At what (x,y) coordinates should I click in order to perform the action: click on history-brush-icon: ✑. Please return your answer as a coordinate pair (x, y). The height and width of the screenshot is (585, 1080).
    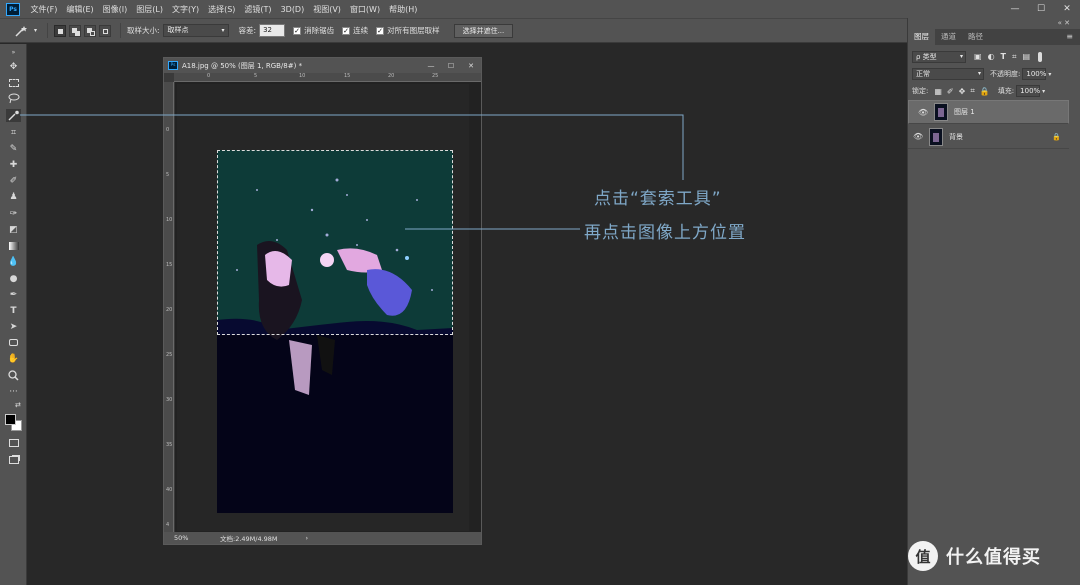
    Looking at the image, I should click on (13, 213).